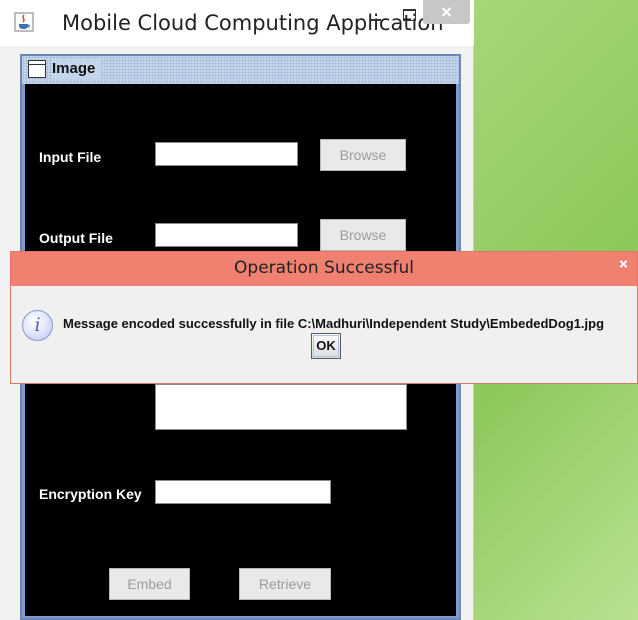 This screenshot has width=638, height=620. Describe the element at coordinates (226, 235) in the screenshot. I see `output-file-field` at that location.